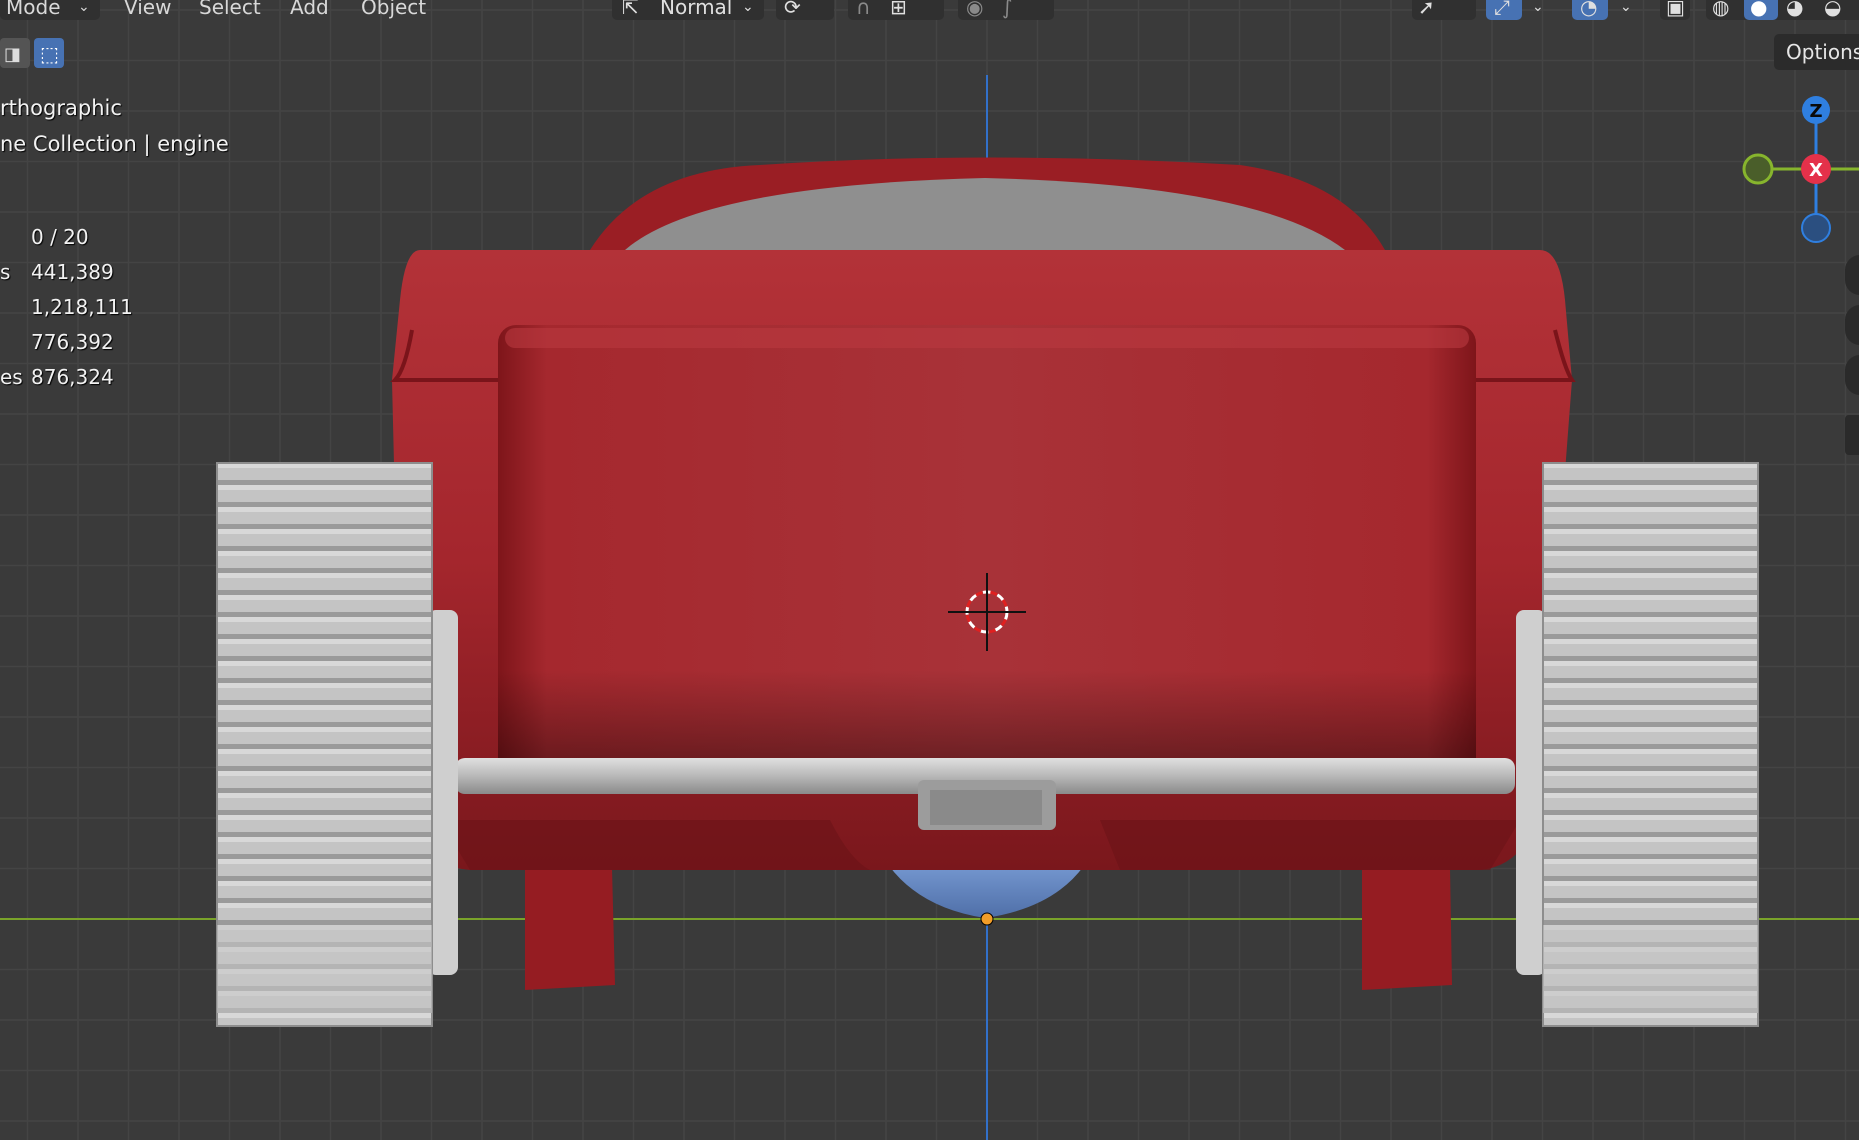 The width and height of the screenshot is (1859, 1140). I want to click on pivot-icon: ⟳, so click(792, 9).